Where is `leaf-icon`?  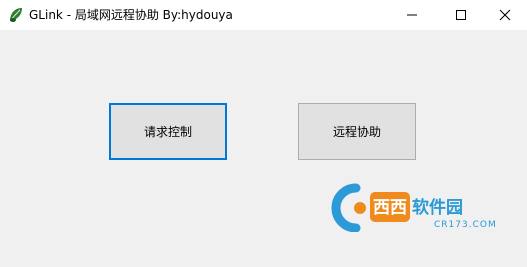
leaf-icon is located at coordinates (16, 15).